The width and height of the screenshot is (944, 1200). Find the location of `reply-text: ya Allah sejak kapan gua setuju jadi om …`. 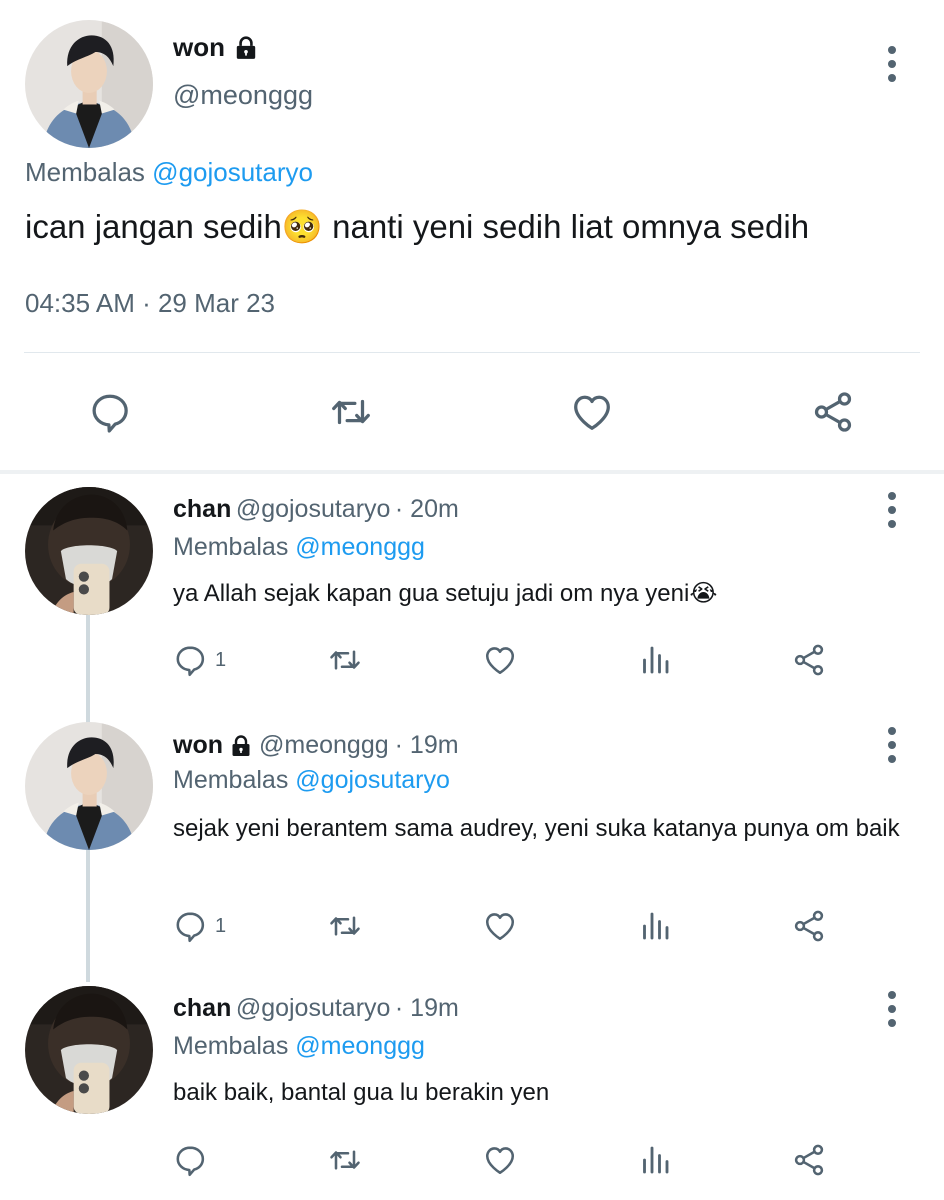

reply-text: ya Allah sejak kapan gua setuju jadi om … is located at coordinates (445, 593).